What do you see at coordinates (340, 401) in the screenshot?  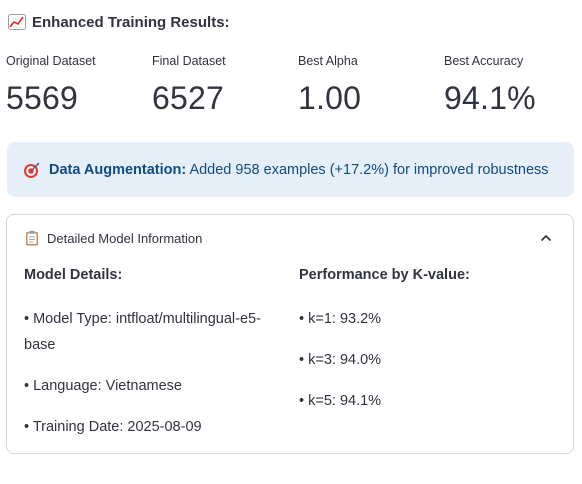 I see `list-item: • k=5: 94.1%` at bounding box center [340, 401].